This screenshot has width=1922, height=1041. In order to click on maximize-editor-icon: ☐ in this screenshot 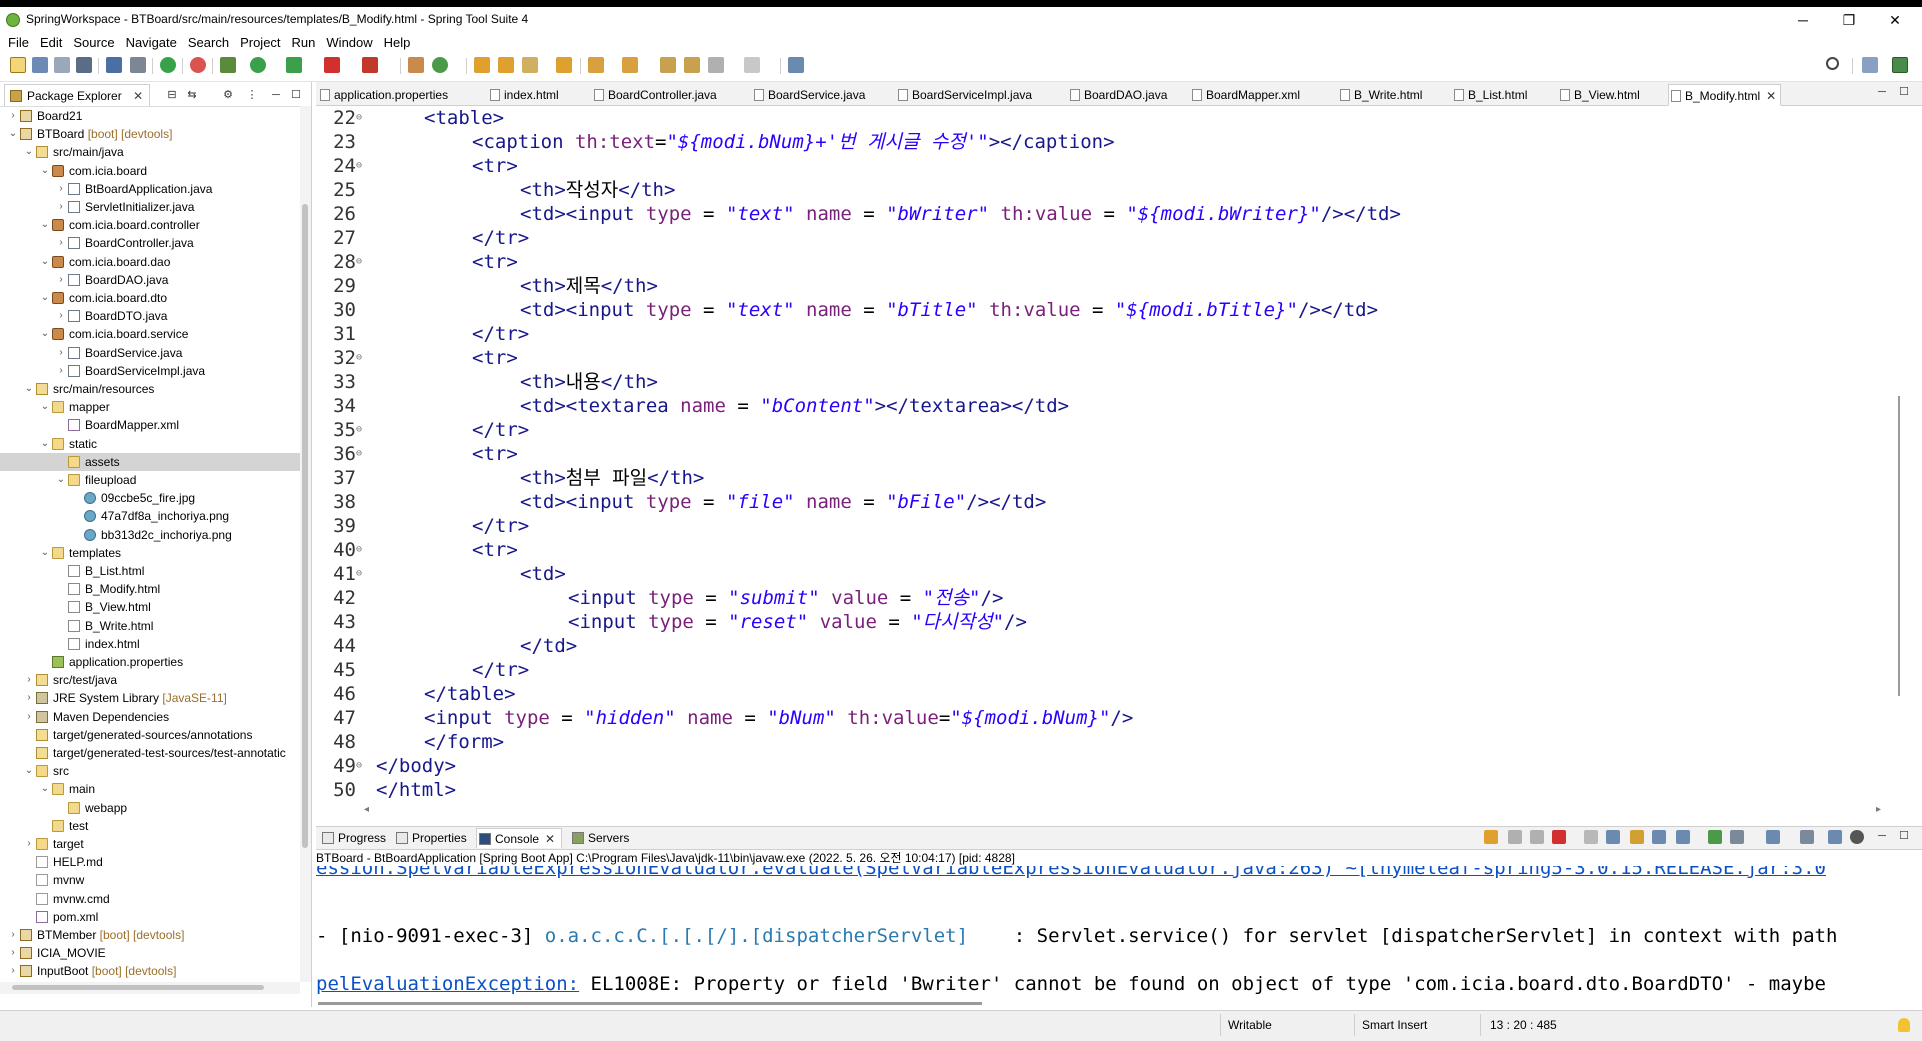, I will do `click(1904, 92)`.